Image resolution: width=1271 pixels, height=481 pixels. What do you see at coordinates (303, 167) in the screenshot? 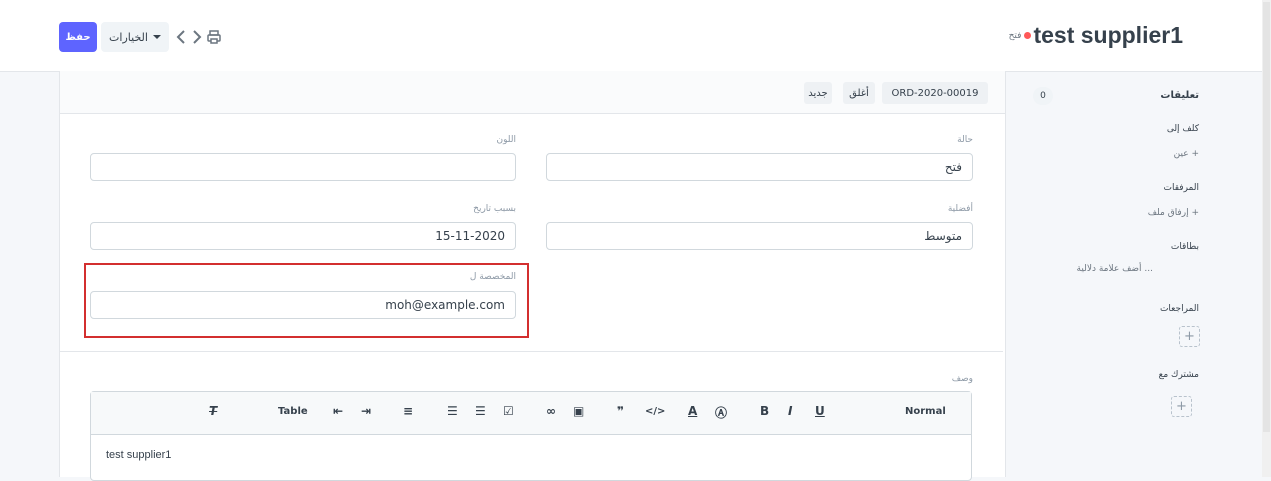
I see `color-field` at bounding box center [303, 167].